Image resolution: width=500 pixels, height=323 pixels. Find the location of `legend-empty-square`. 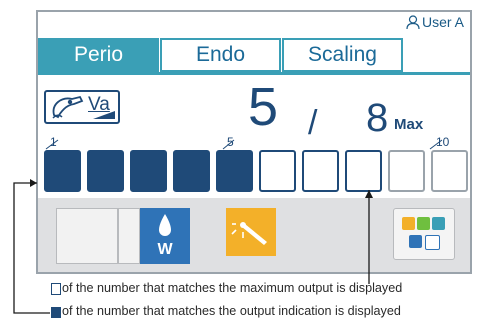

legend-empty-square is located at coordinates (56, 289).